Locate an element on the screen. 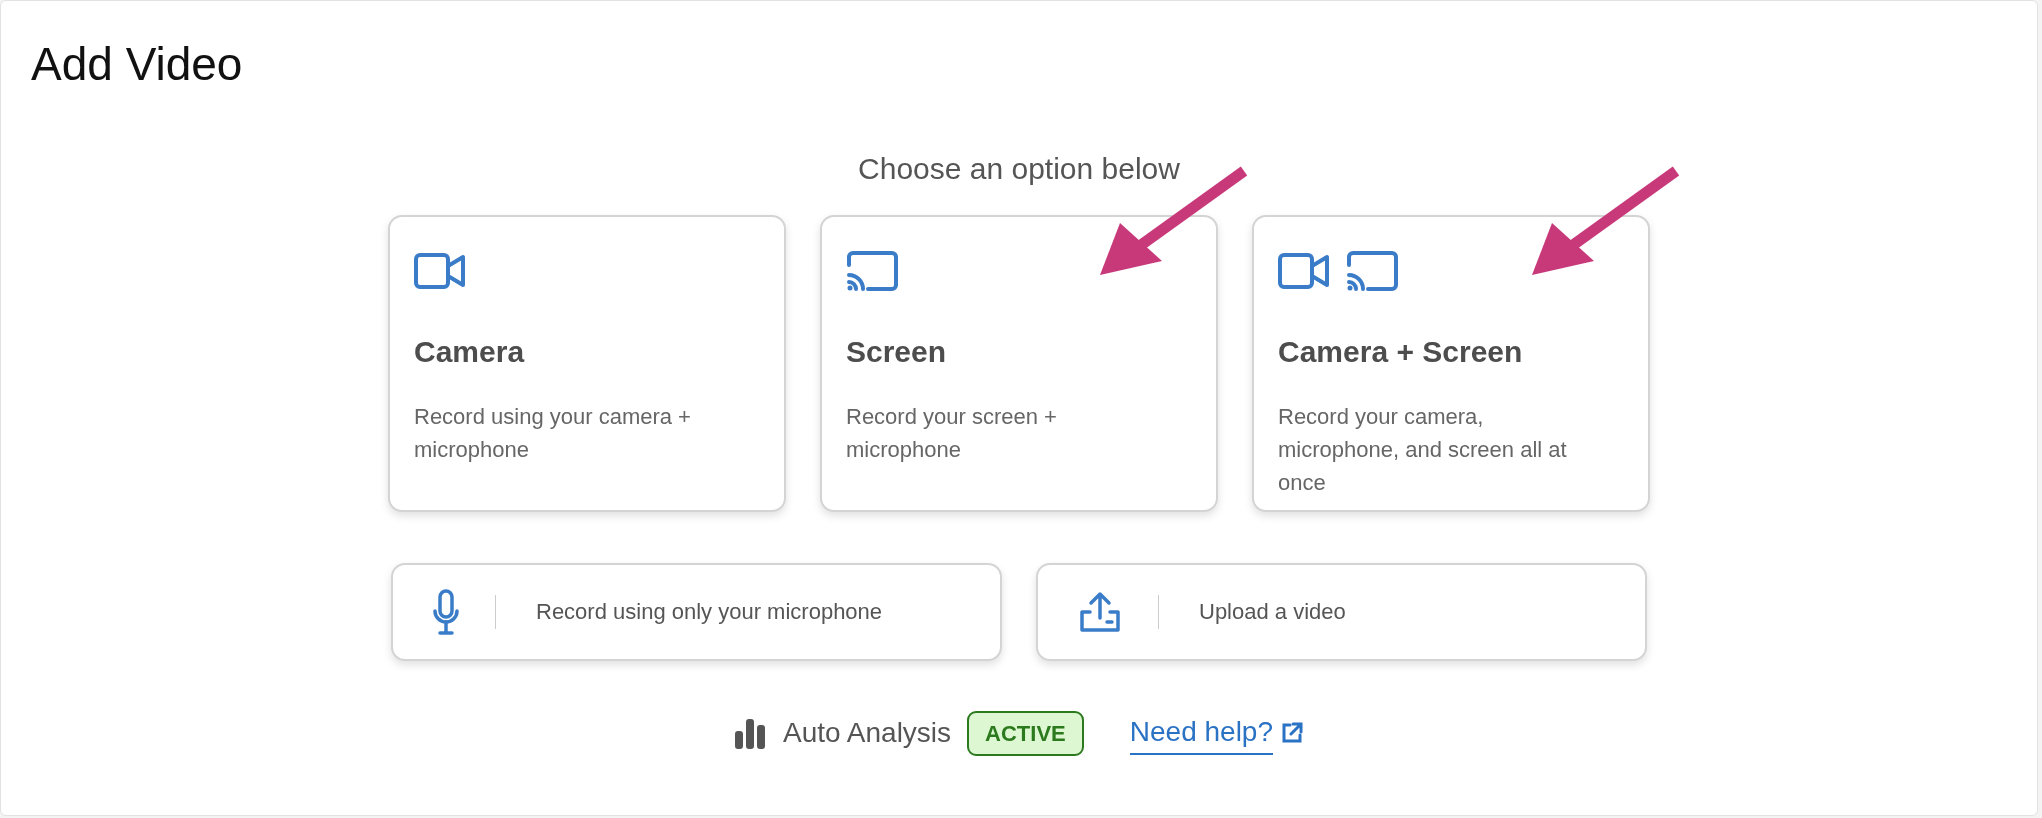 This screenshot has height=818, width=2042. option-card: Record using only your microphone is located at coordinates (696, 611).